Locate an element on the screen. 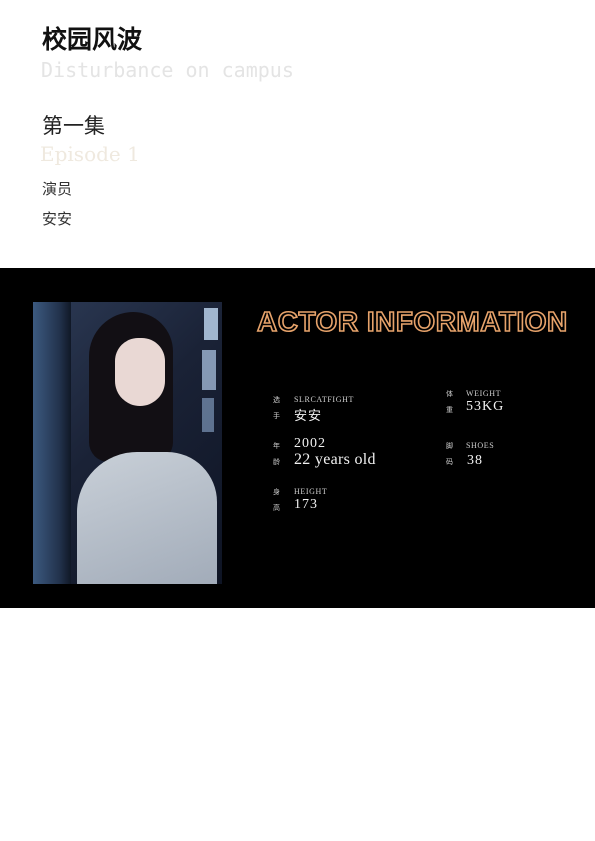 Image resolution: width=595 pixels, height=841 pixels. height-cn-label: 身 高 is located at coordinates (278, 500).